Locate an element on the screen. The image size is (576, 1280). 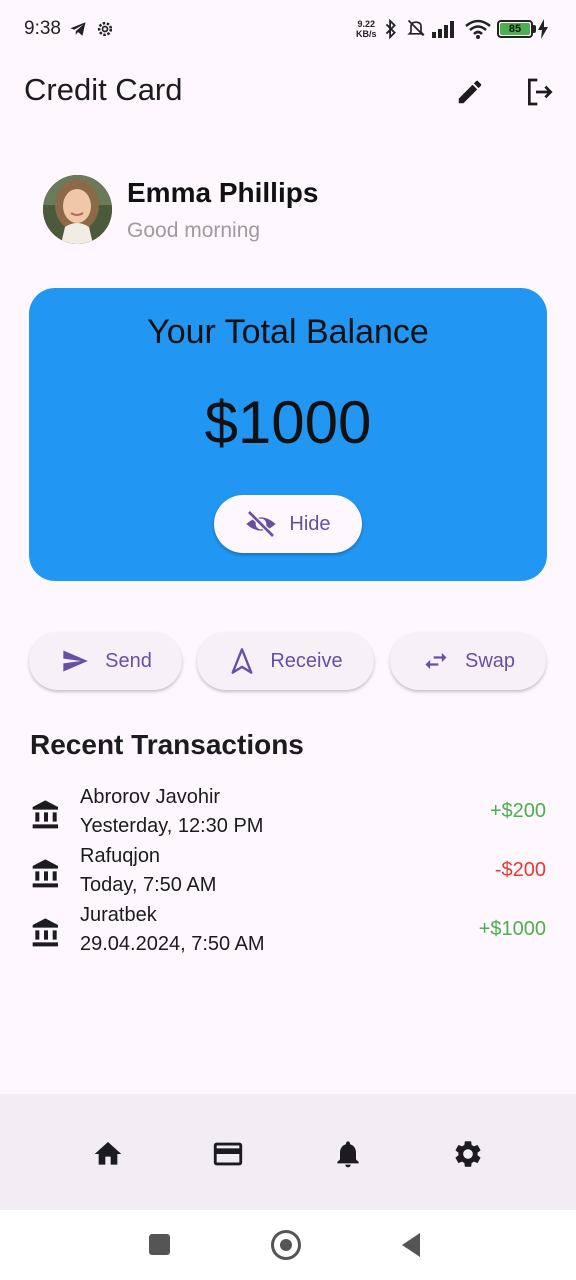
nav-notifications is located at coordinates (348, 1154).